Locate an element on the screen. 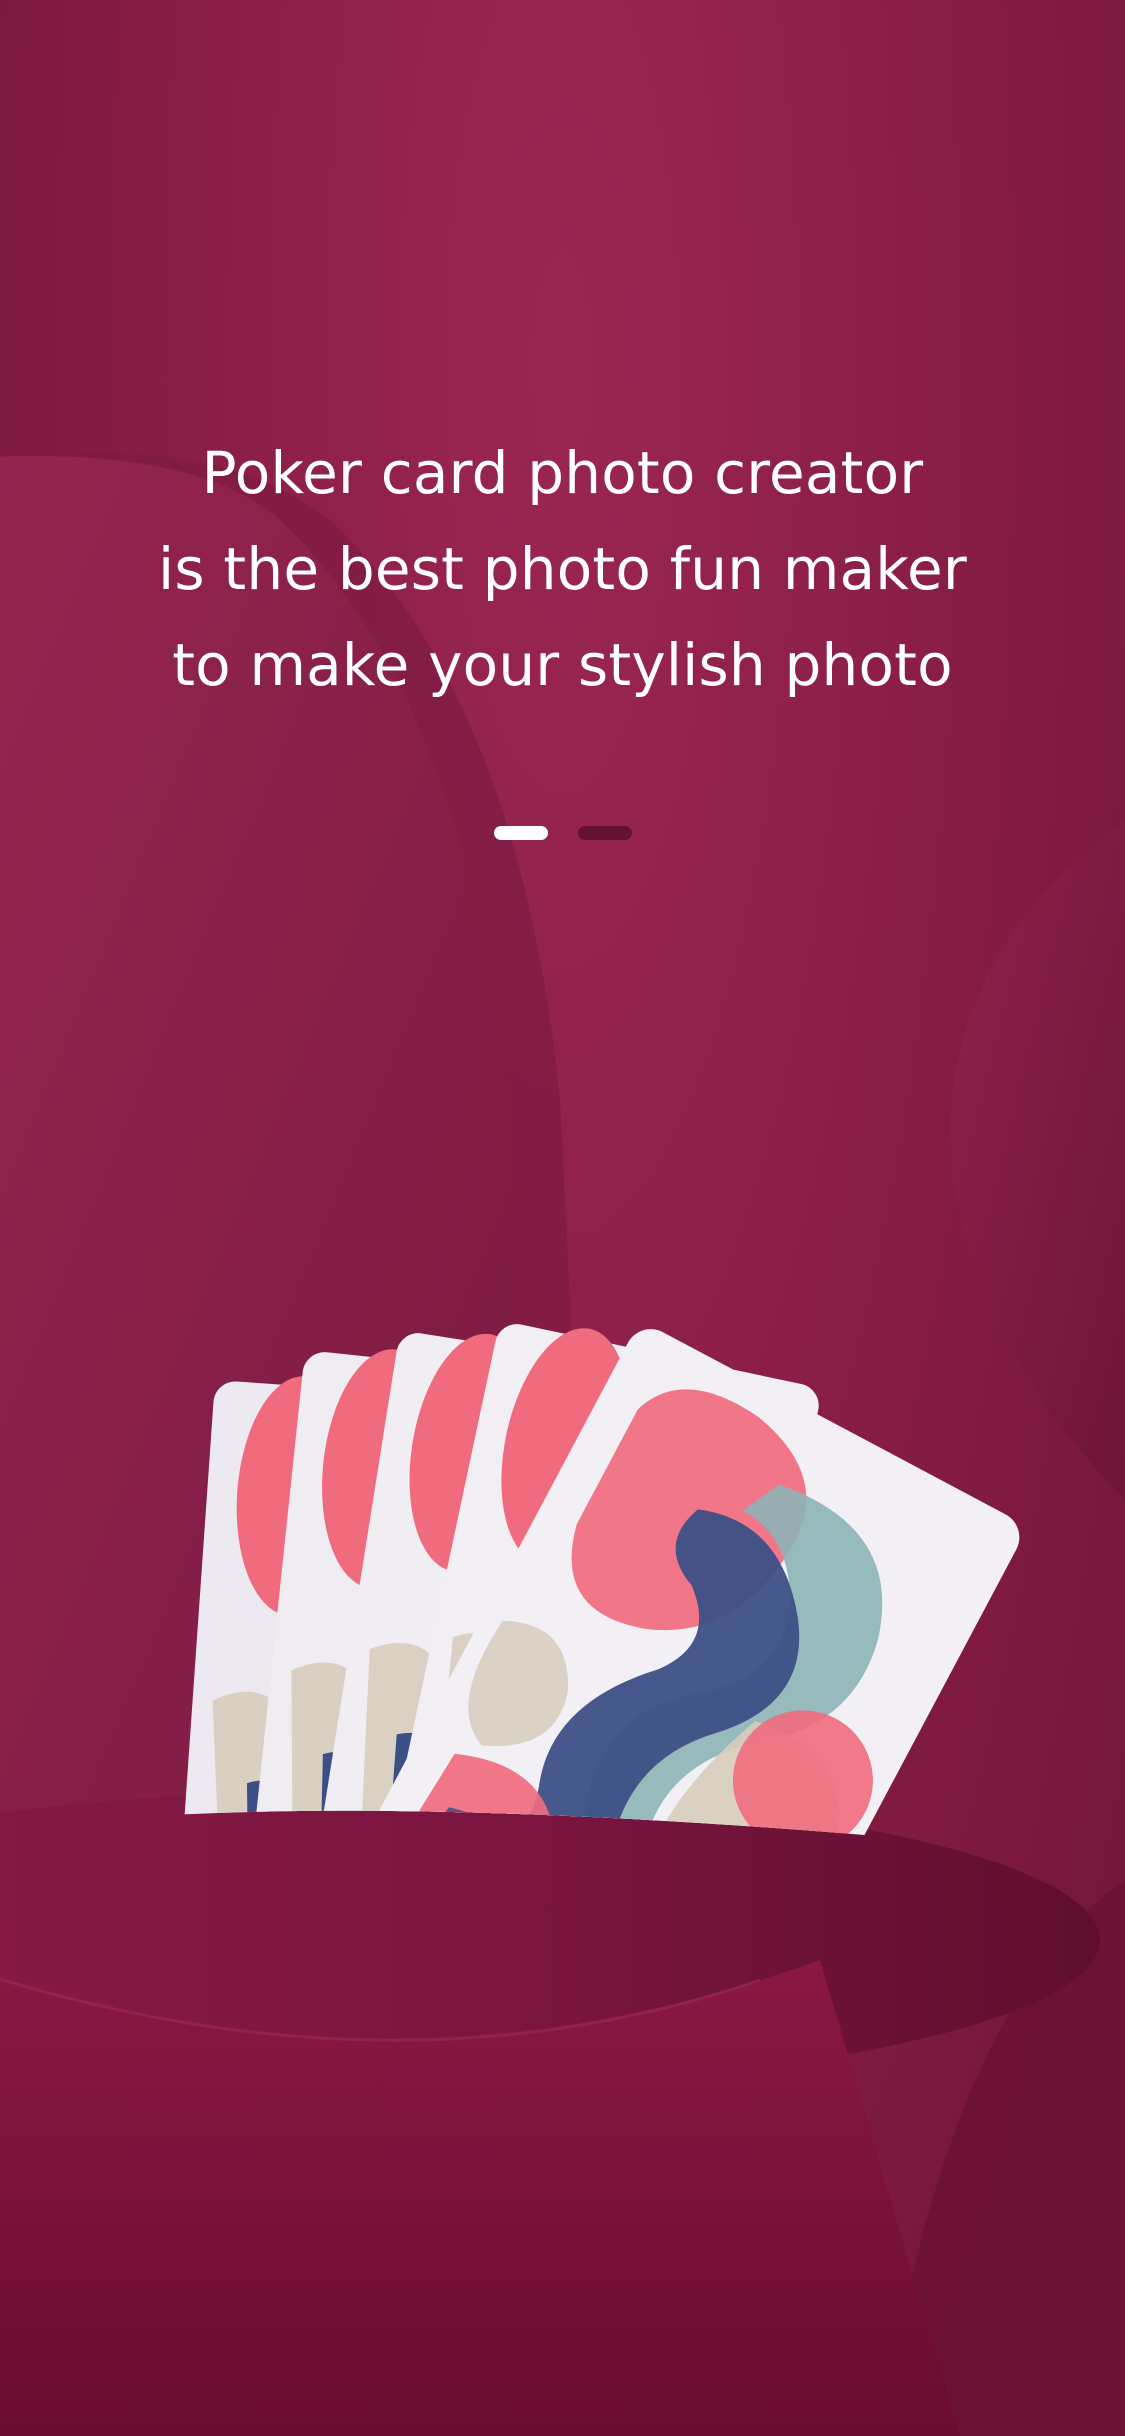 The width and height of the screenshot is (1125, 2436). headline-line-3: to make your stylish photo is located at coordinates (562, 665).